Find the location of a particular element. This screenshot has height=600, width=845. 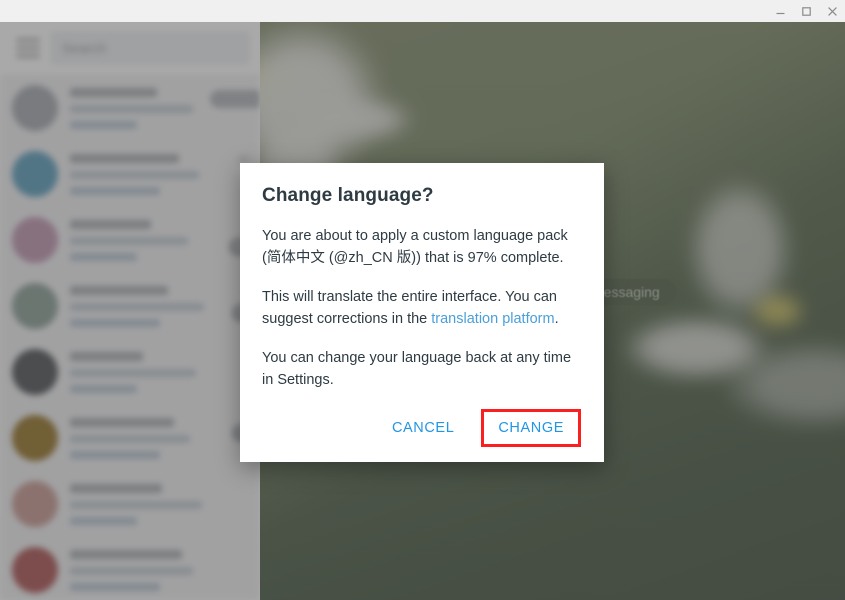

paragraph-1-text-post: complete. is located at coordinates (530, 258).